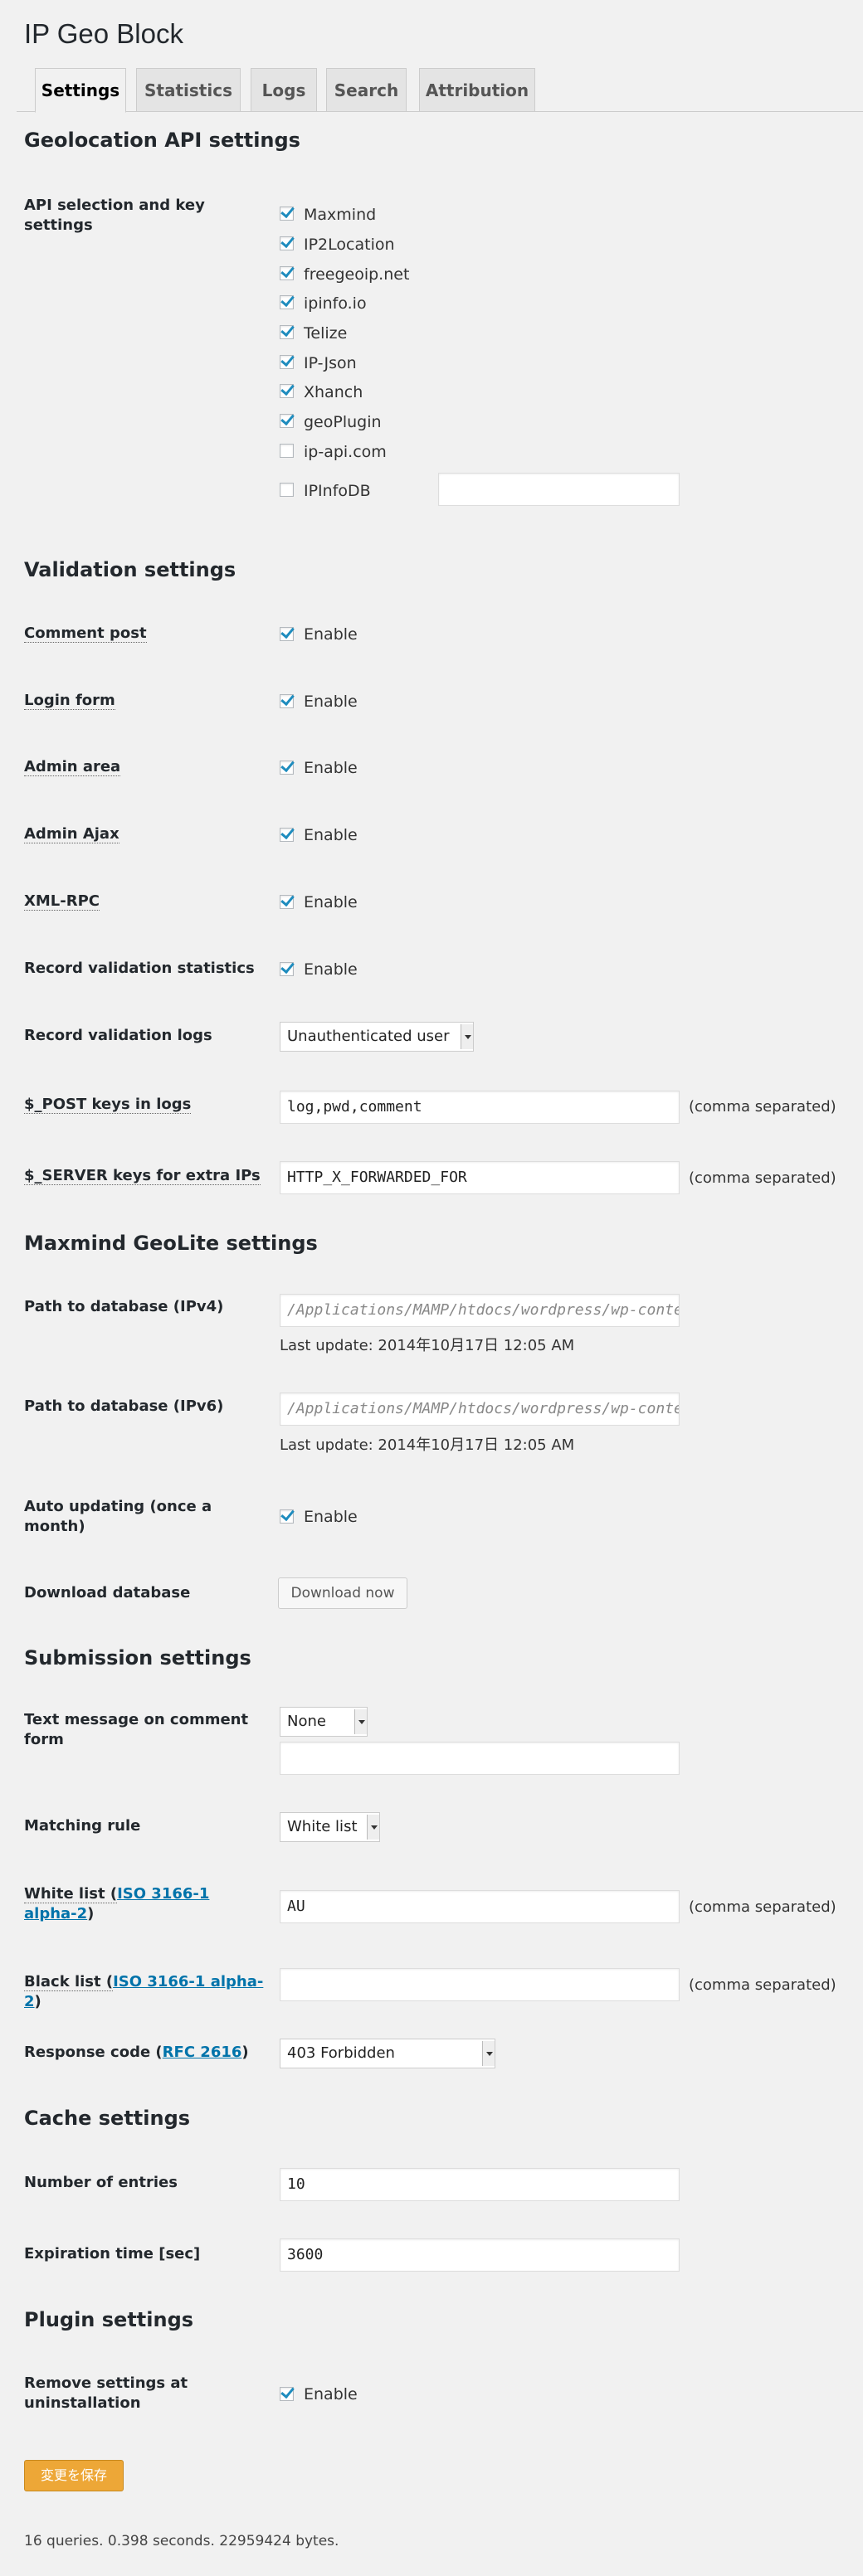 The image size is (863, 2576). I want to click on checkbox-ipinfo, so click(287, 302).